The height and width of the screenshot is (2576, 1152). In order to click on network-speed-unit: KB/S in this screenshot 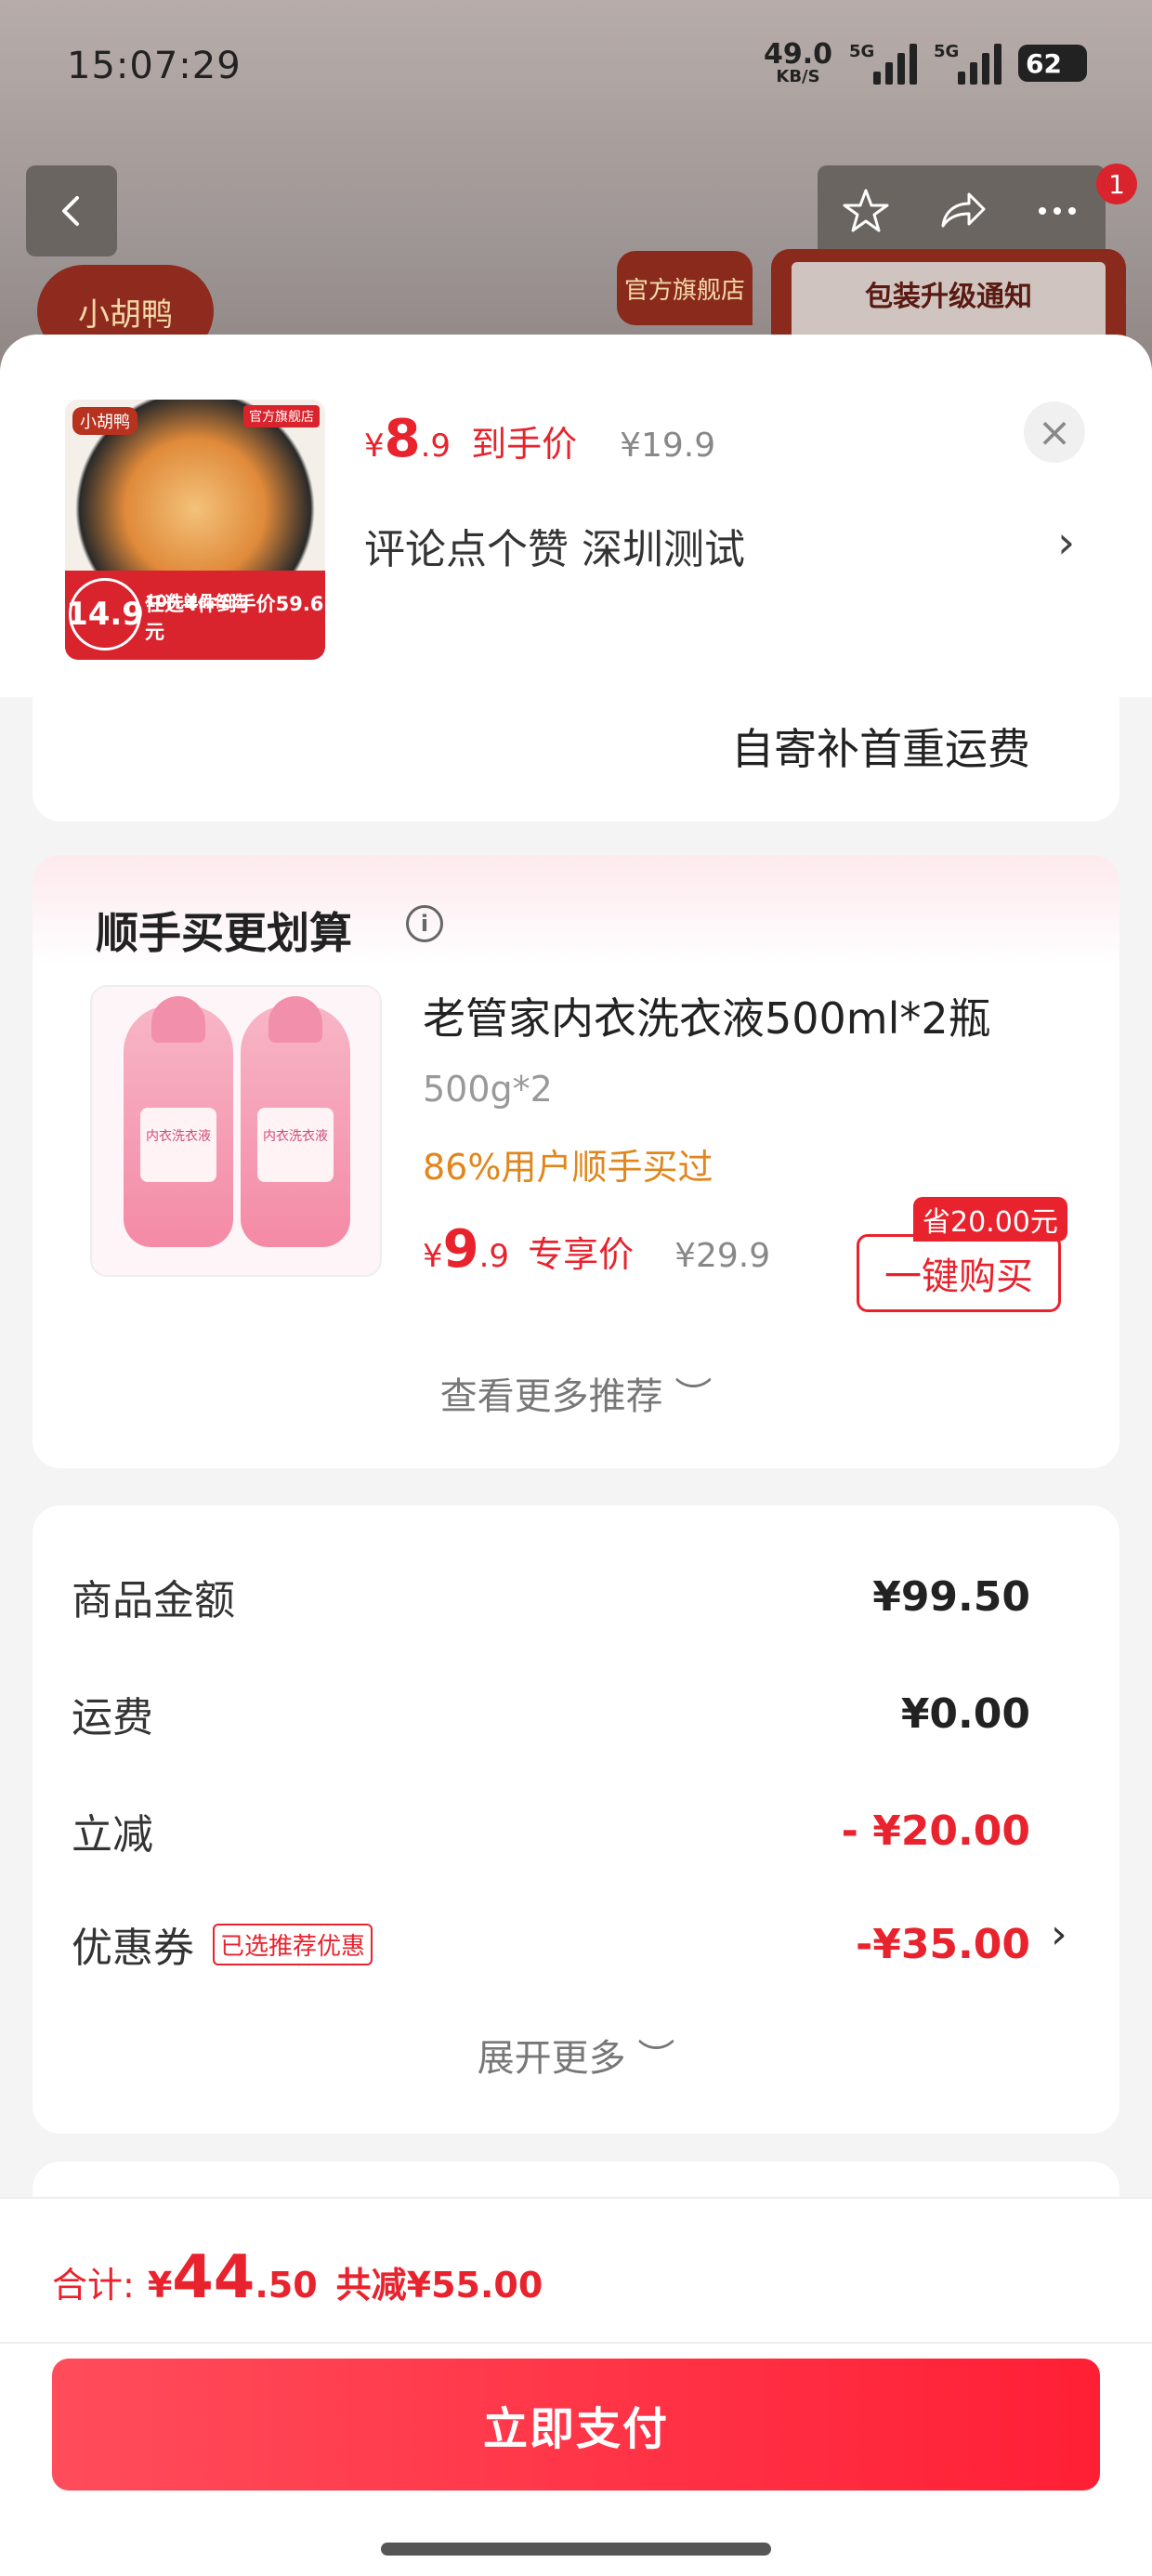, I will do `click(798, 76)`.